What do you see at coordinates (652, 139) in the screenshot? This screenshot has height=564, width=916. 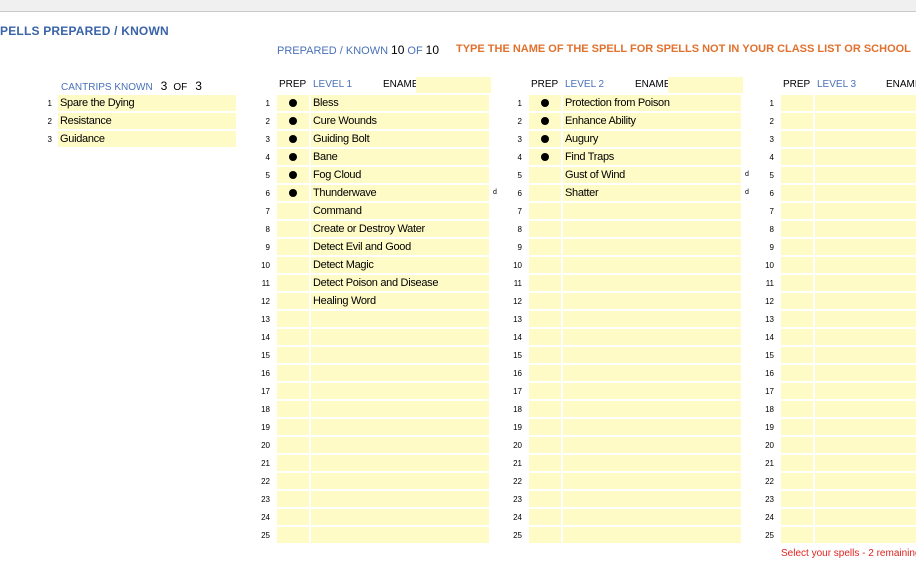 I see `spell-name-field: Augury` at bounding box center [652, 139].